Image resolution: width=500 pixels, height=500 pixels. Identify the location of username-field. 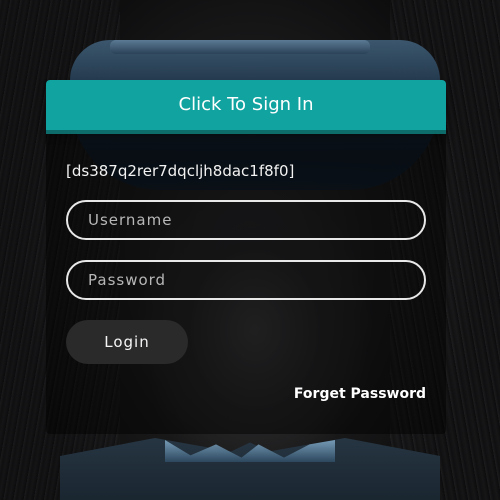
(246, 220).